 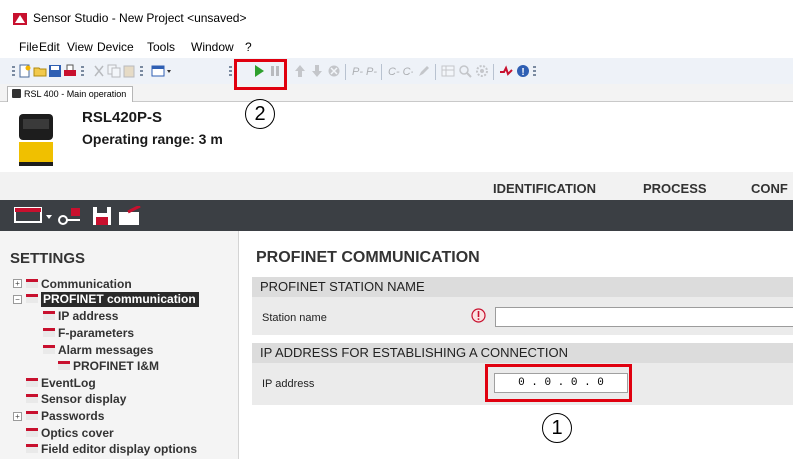 I want to click on tree-item-eventlog: EventLog, so click(x=61, y=383).